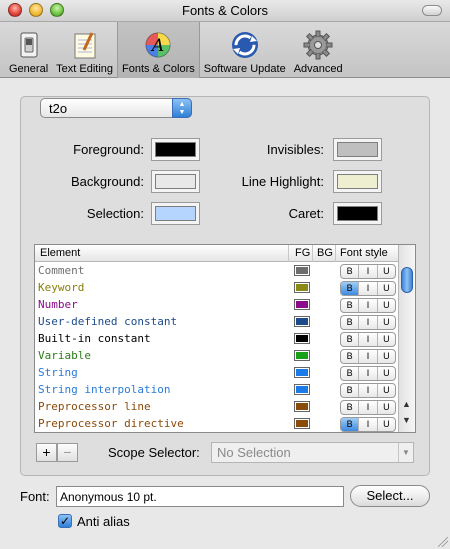 The height and width of the screenshot is (549, 450). I want to click on tab-software-update: Software Update, so click(245, 50).